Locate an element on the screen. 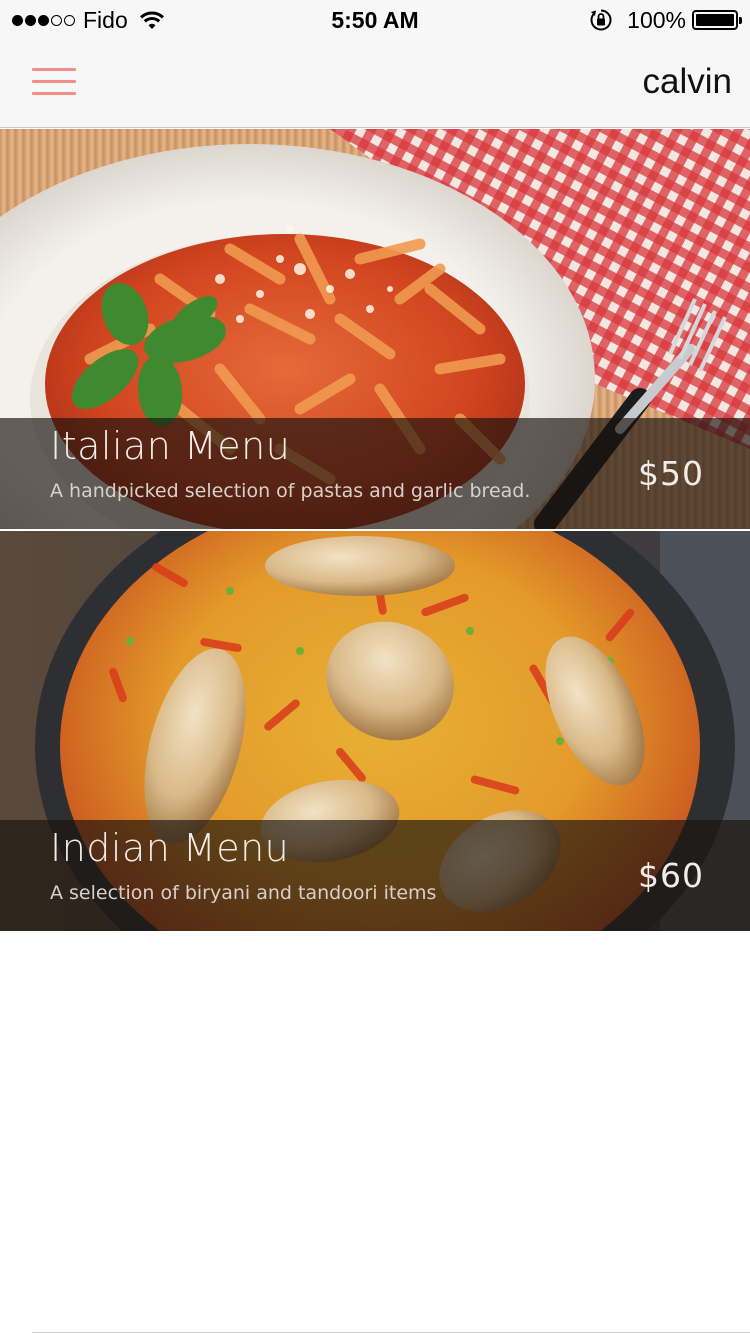 Image resolution: width=750 pixels, height=1334 pixels. rotation-lock-icon is located at coordinates (601, 20).